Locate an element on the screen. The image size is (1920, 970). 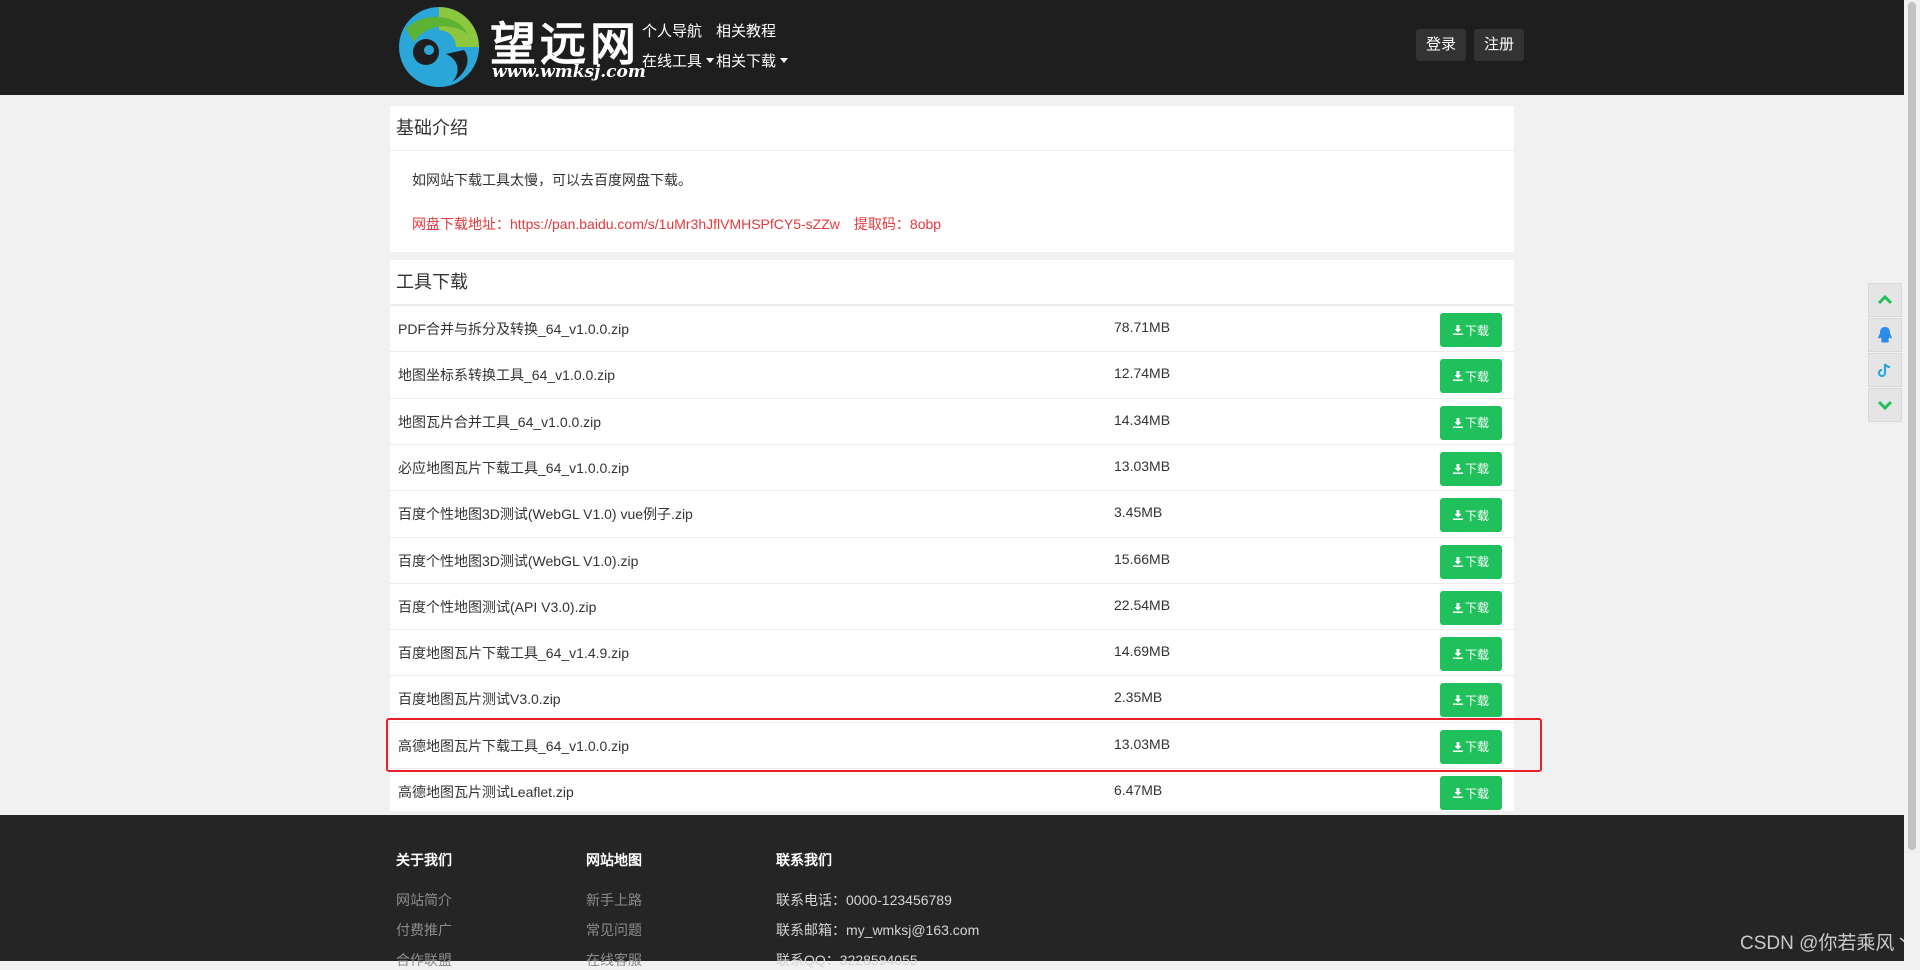
table-row: 百度地图瓦片下载工具_64_v1.4.9.zip 14.69MB 下载 is located at coordinates (952, 652).